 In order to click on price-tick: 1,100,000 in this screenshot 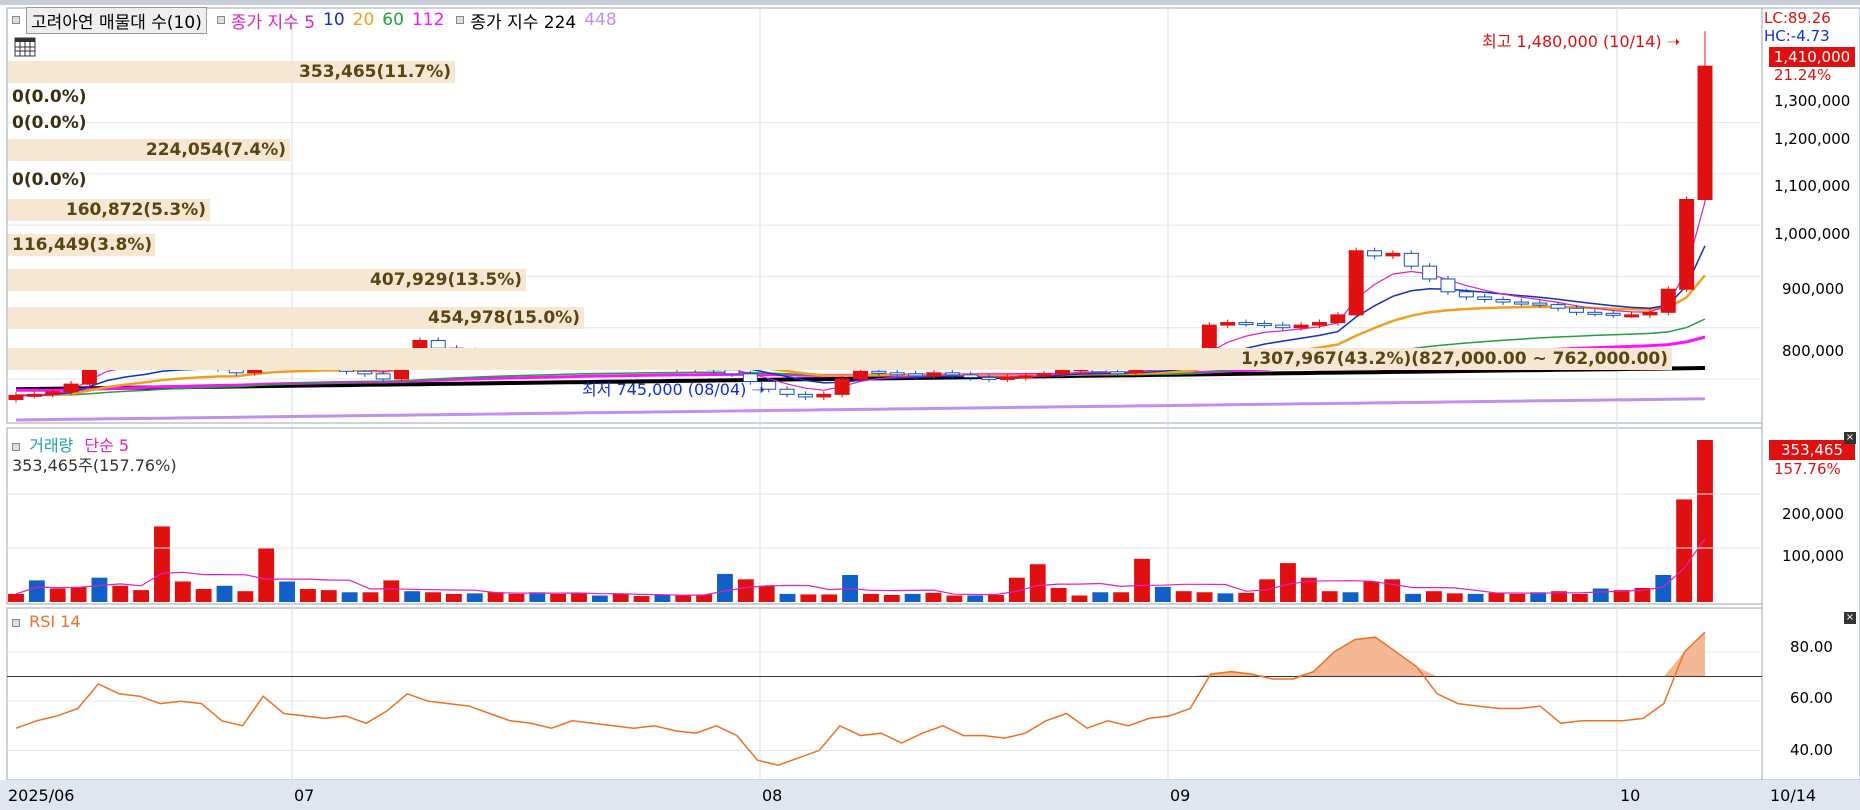, I will do `click(1812, 186)`.